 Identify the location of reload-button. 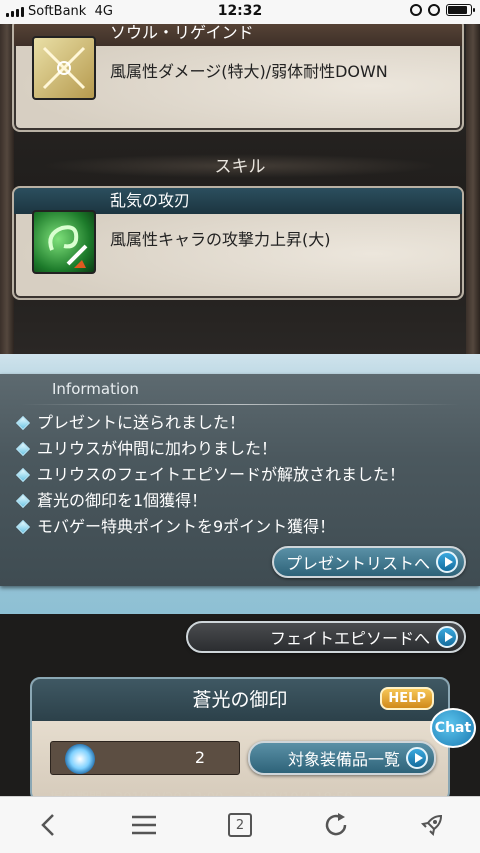
(336, 825).